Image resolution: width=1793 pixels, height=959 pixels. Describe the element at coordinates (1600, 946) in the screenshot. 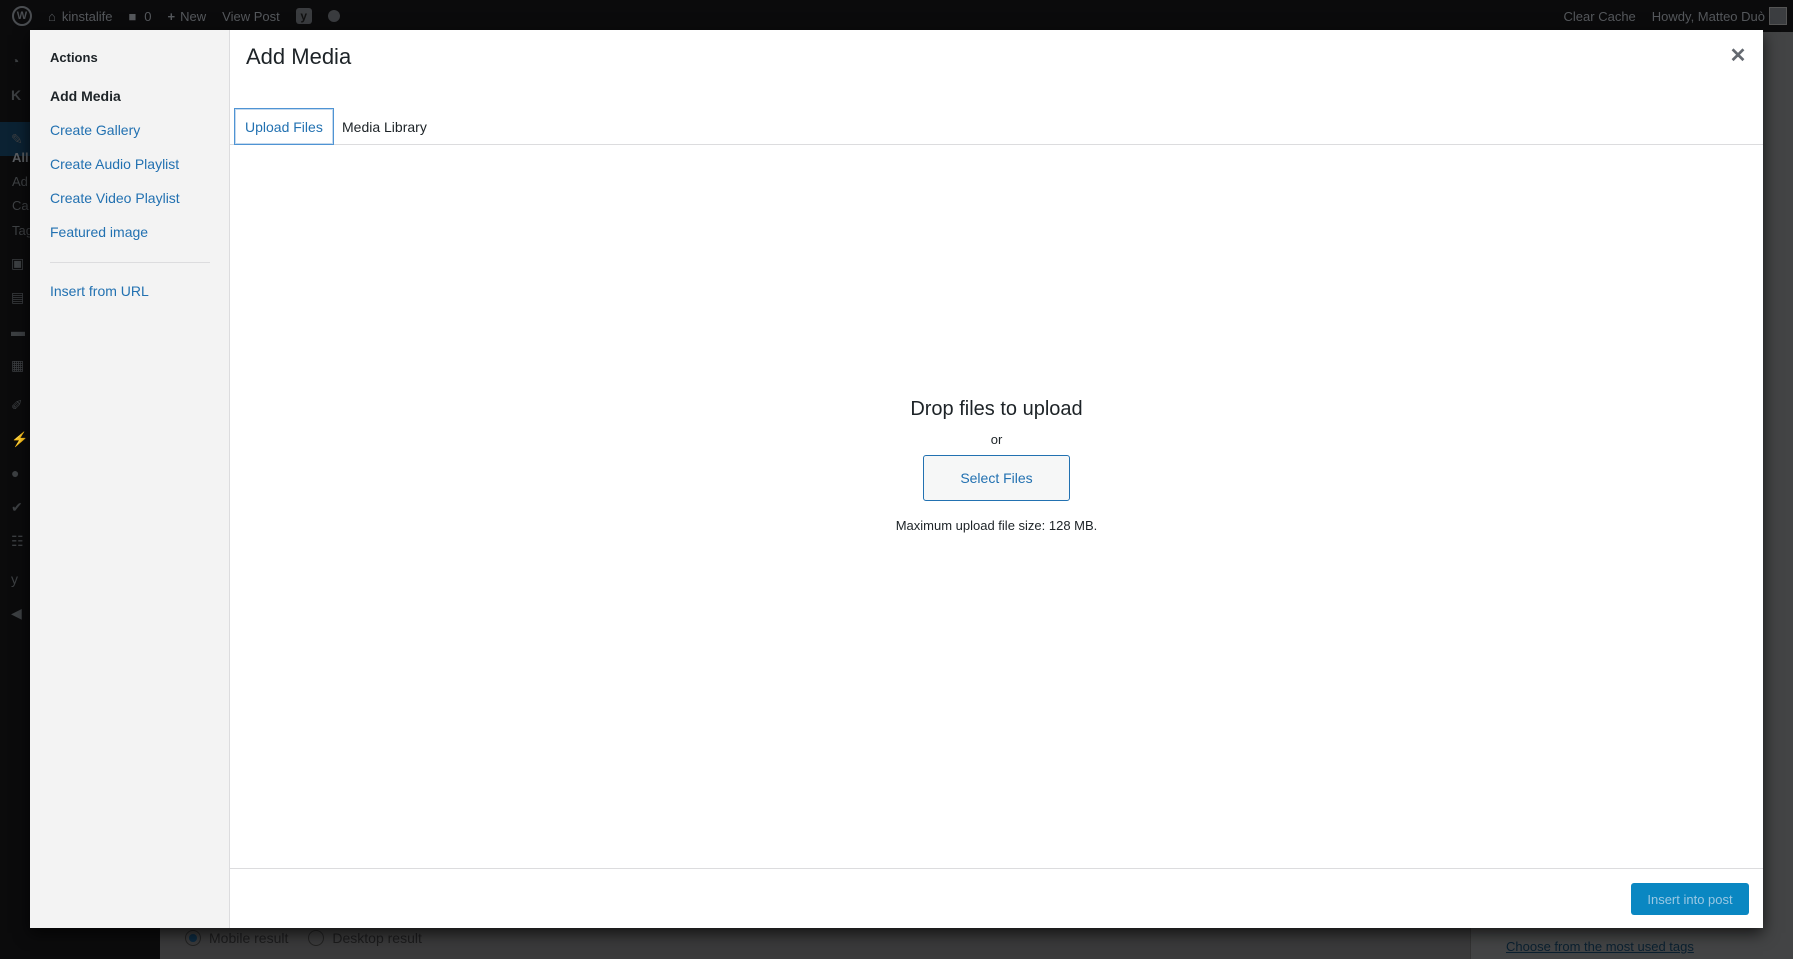

I see `most-used-tags-link: Choose from the most used tags` at that location.